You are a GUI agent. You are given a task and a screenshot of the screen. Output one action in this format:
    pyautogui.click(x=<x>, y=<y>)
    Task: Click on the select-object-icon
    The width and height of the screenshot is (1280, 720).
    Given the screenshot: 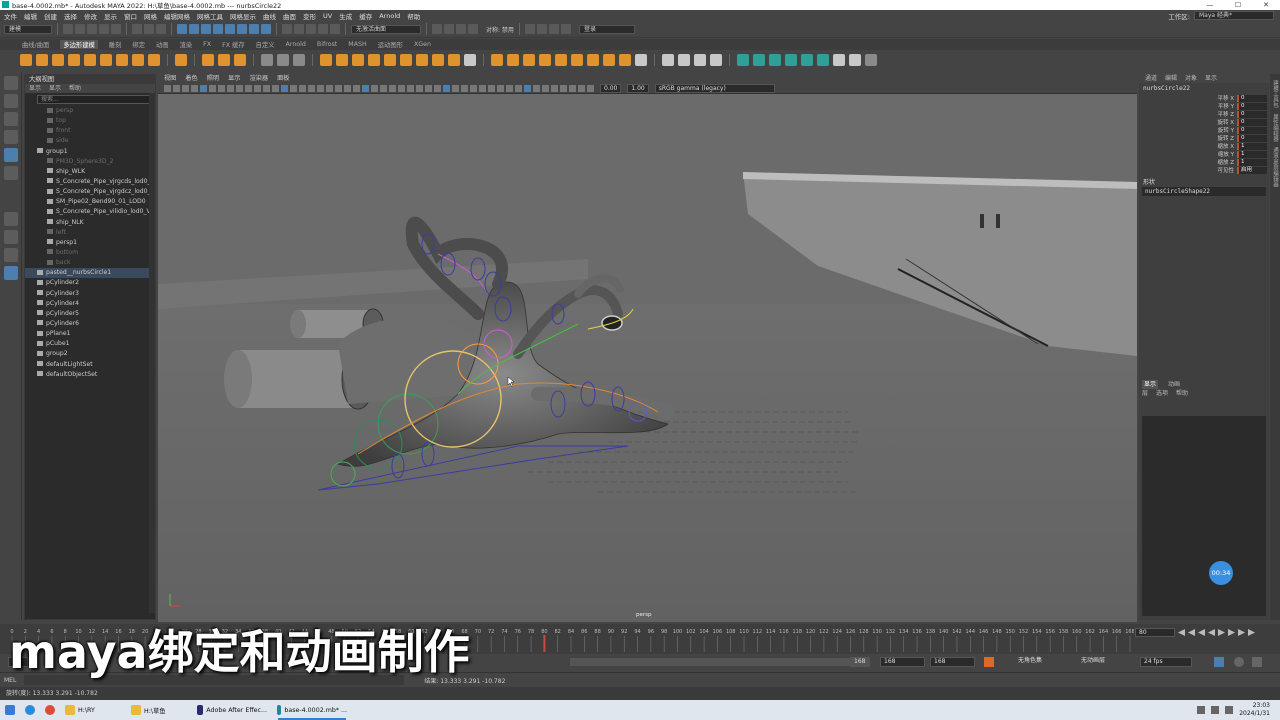 What is the action you would take?
    pyautogui.click(x=149, y=29)
    